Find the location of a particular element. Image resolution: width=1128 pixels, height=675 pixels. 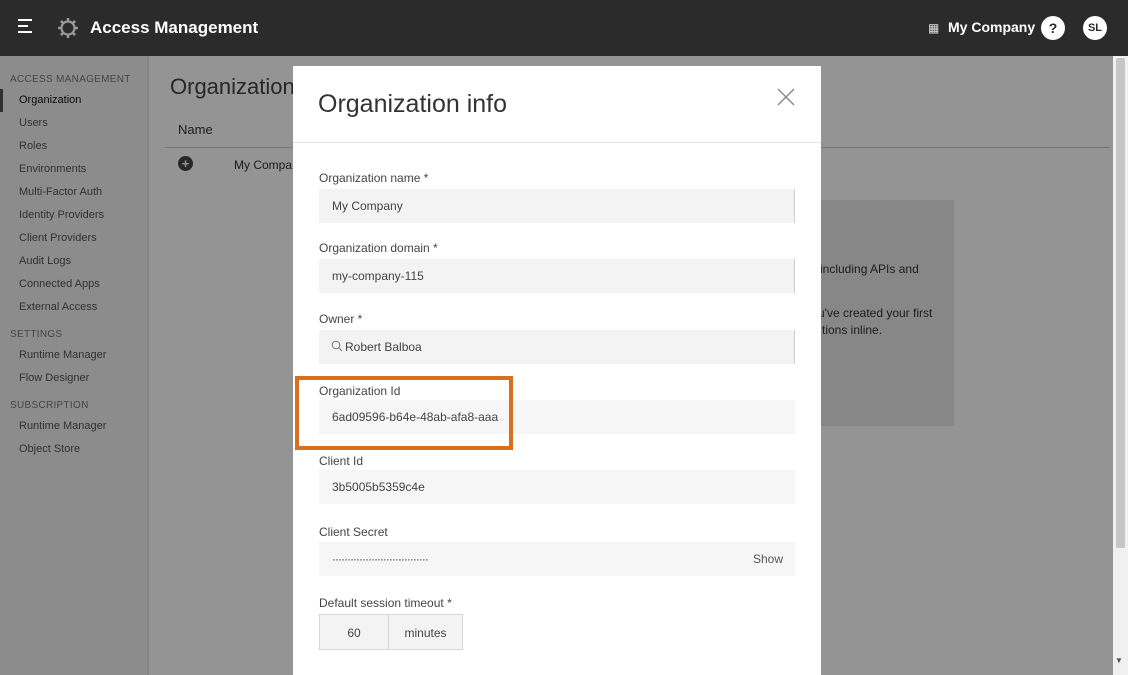

org-domain-field: my-company-115 is located at coordinates (557, 276).